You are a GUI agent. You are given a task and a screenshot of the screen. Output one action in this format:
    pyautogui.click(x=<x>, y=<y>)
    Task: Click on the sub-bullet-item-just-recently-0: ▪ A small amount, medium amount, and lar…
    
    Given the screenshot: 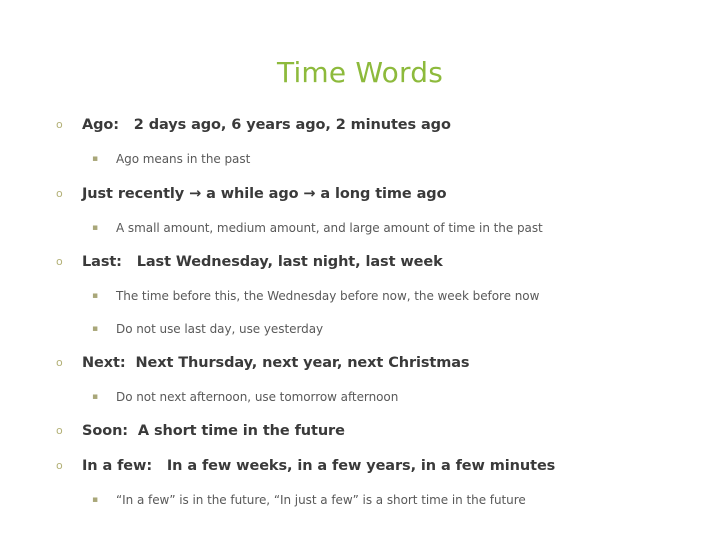 What is the action you would take?
    pyautogui.click(x=360, y=228)
    